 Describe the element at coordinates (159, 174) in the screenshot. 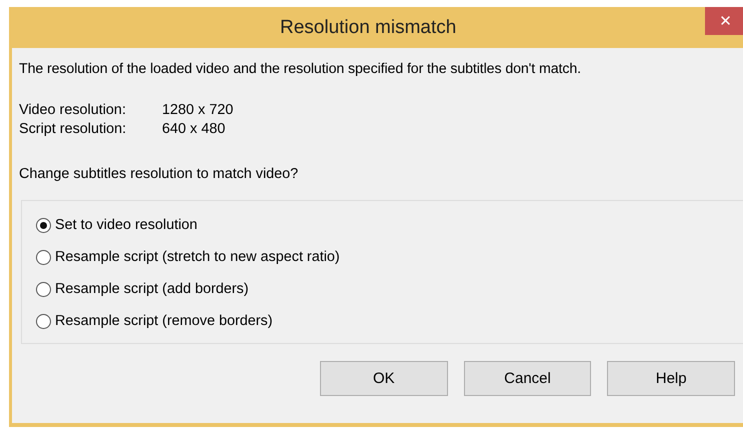

I see `question-text: Change subtitles resolution to match video?` at that location.